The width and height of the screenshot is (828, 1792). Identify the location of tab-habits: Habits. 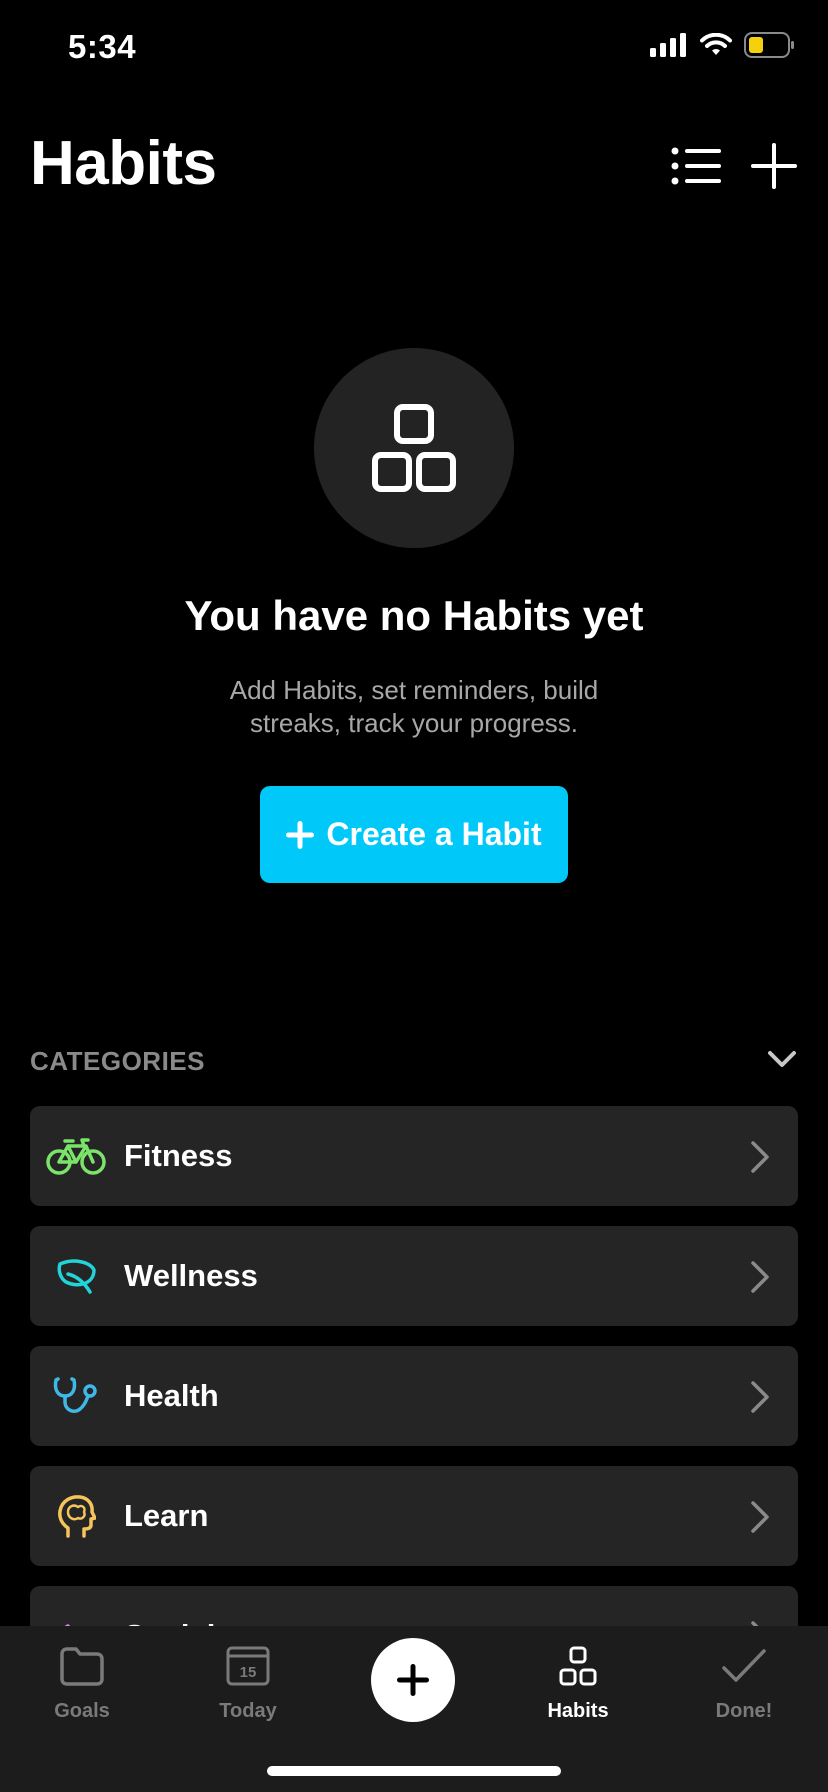
(578, 1681).